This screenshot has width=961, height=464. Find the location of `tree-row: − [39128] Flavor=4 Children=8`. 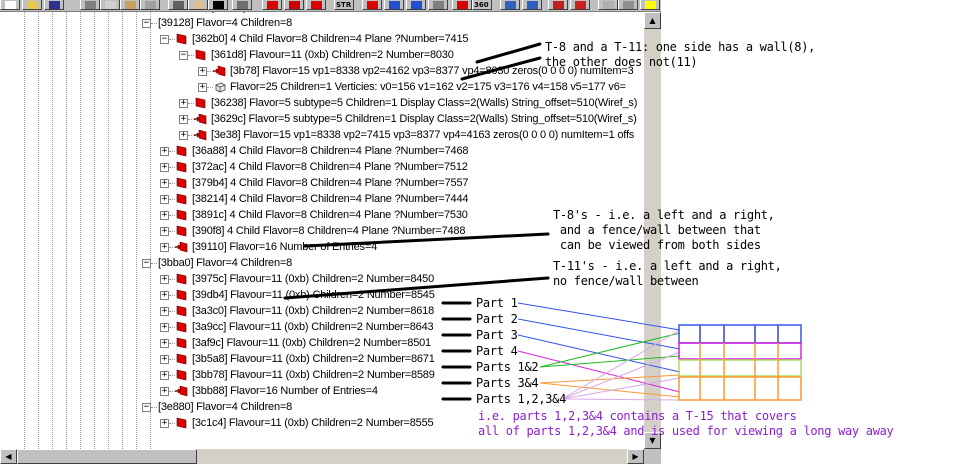

tree-row: − [39128] Flavor=4 Children=8 is located at coordinates (322, 23).